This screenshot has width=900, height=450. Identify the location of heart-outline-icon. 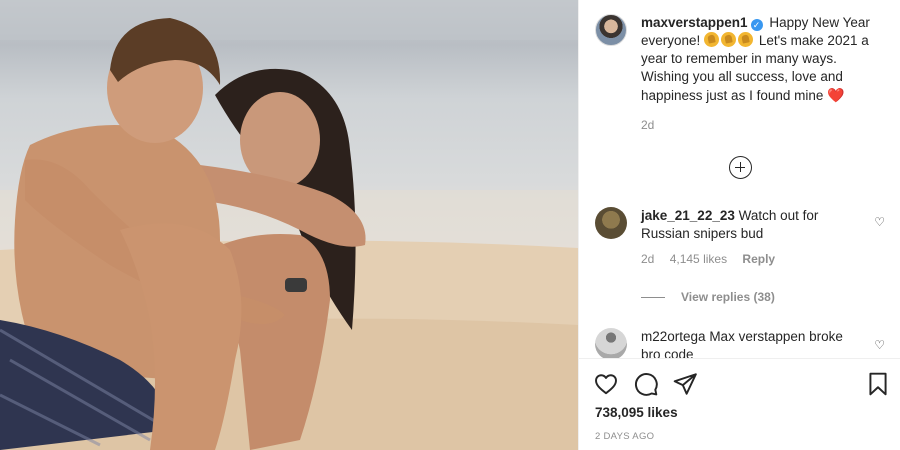
(607, 385).